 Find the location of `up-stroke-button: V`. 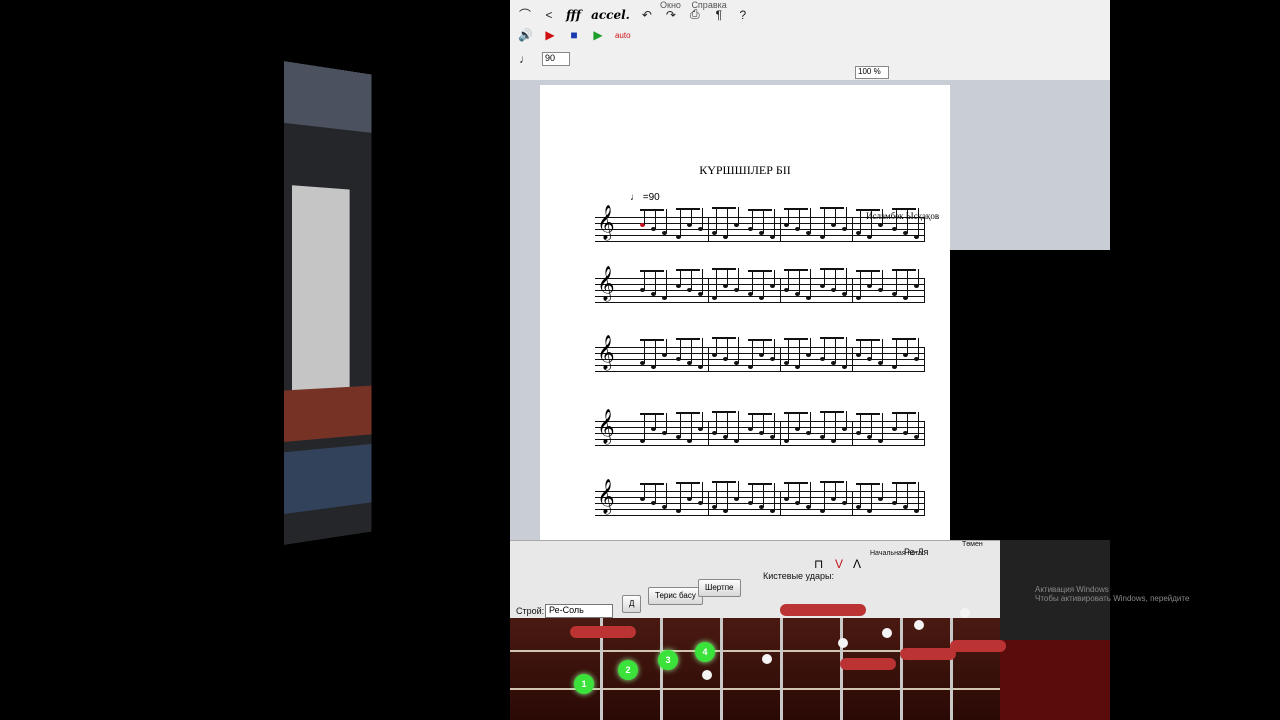

up-stroke-button: V is located at coordinates (839, 564).